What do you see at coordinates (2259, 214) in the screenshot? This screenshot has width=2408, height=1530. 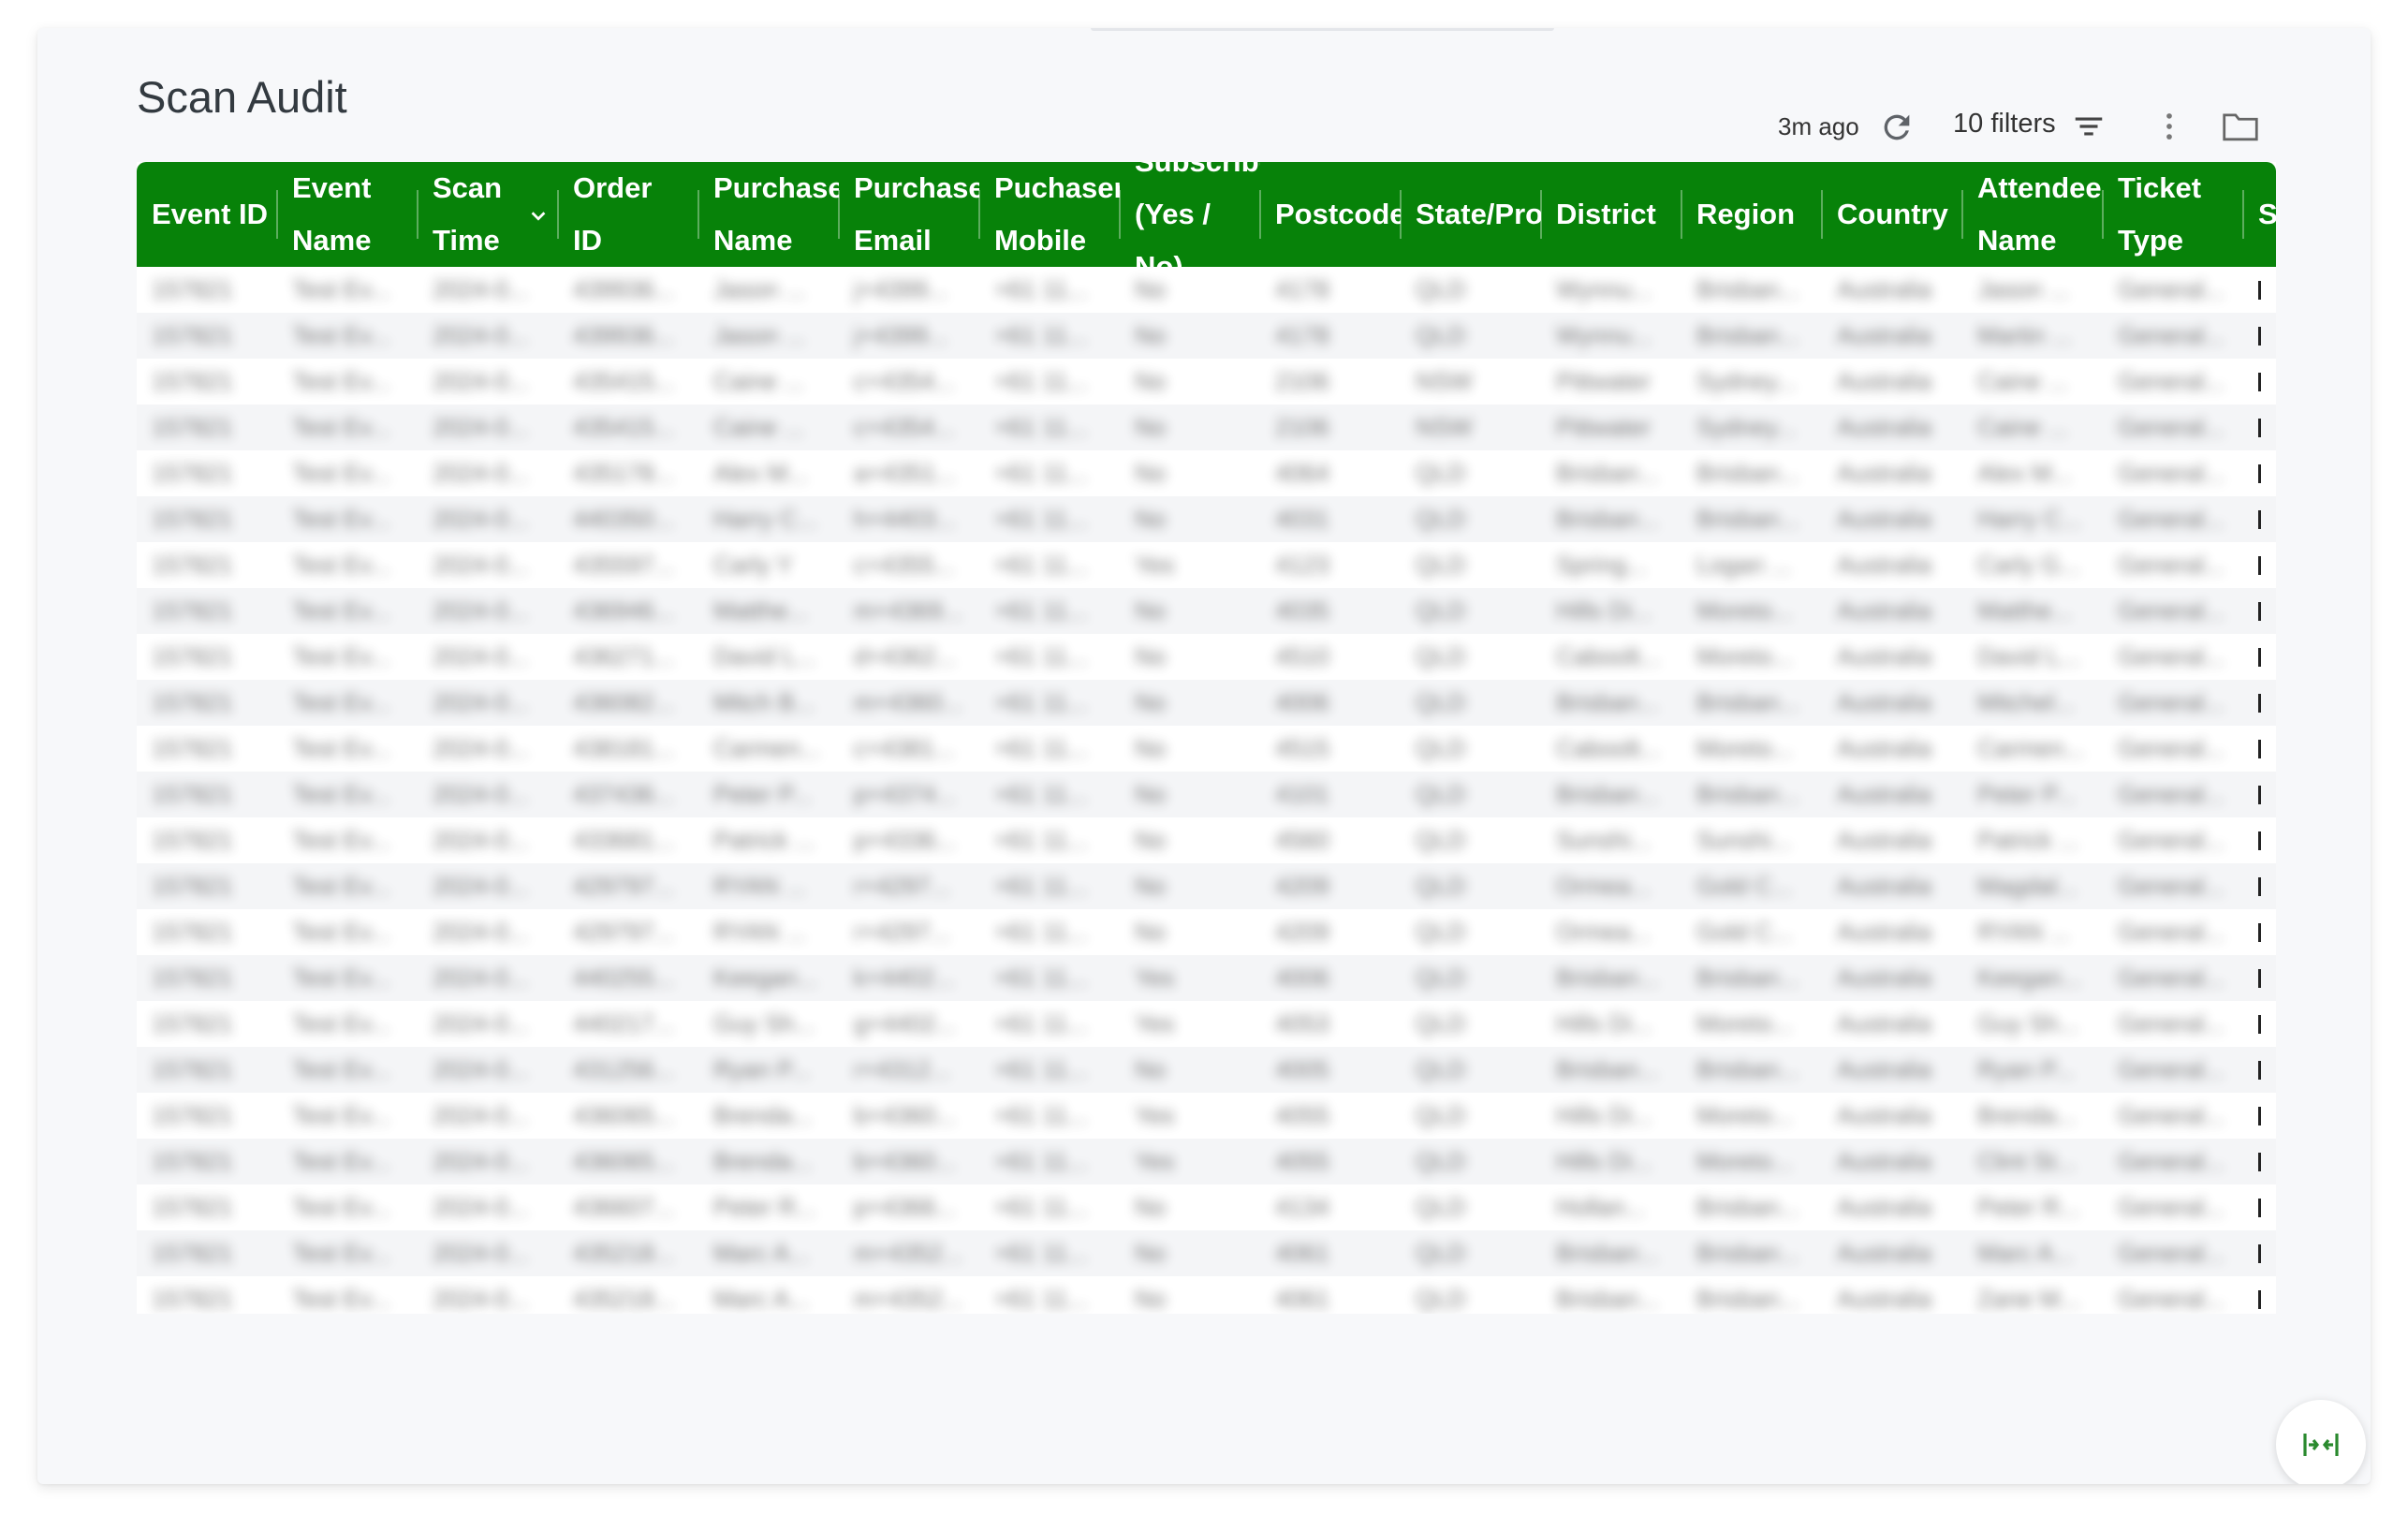 I see `column-header: S` at bounding box center [2259, 214].